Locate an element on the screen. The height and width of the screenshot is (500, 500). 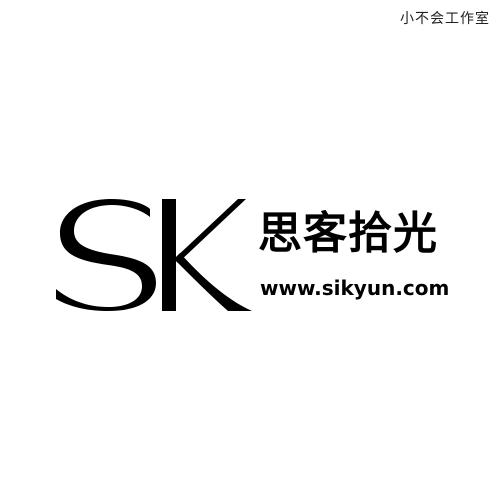
s-letter is located at coordinates (106, 255).